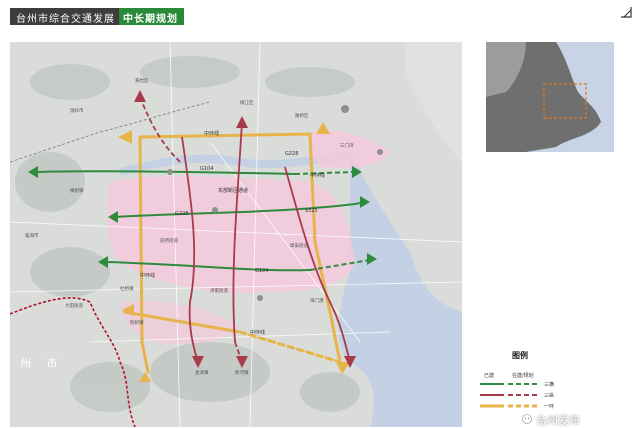  I want to click on place-label: 温岭市, so click(77, 110).